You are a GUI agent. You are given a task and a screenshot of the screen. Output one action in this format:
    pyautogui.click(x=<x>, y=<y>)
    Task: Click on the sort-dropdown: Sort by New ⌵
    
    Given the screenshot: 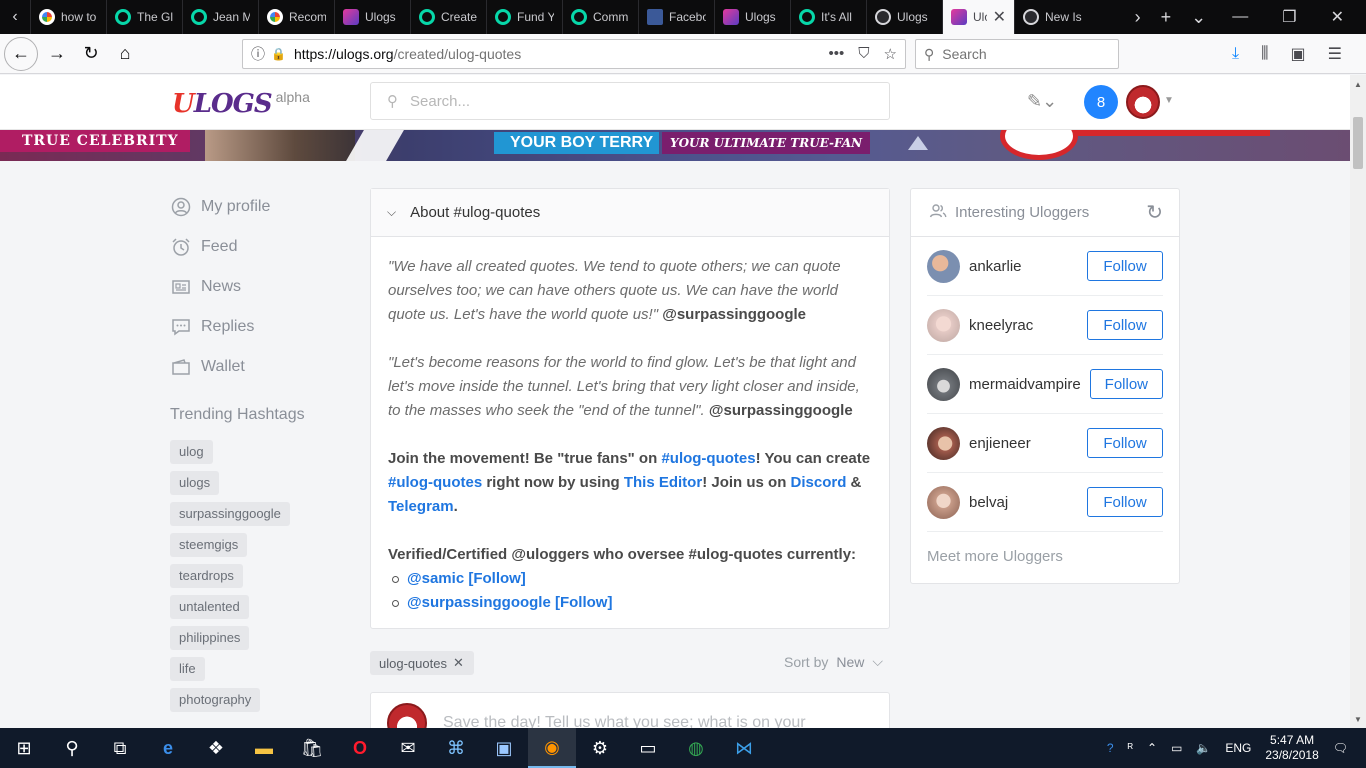 What is the action you would take?
    pyautogui.click(x=833, y=661)
    